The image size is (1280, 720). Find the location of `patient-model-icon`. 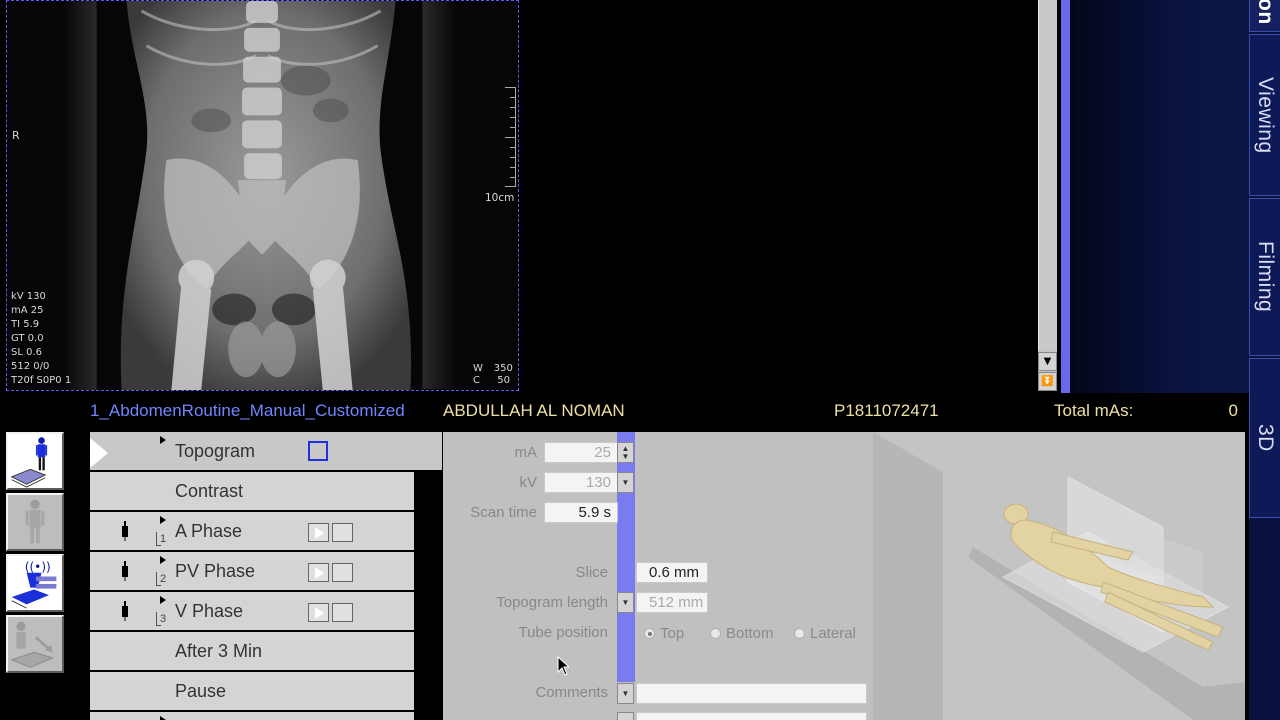

patient-model-icon is located at coordinates (35, 521).